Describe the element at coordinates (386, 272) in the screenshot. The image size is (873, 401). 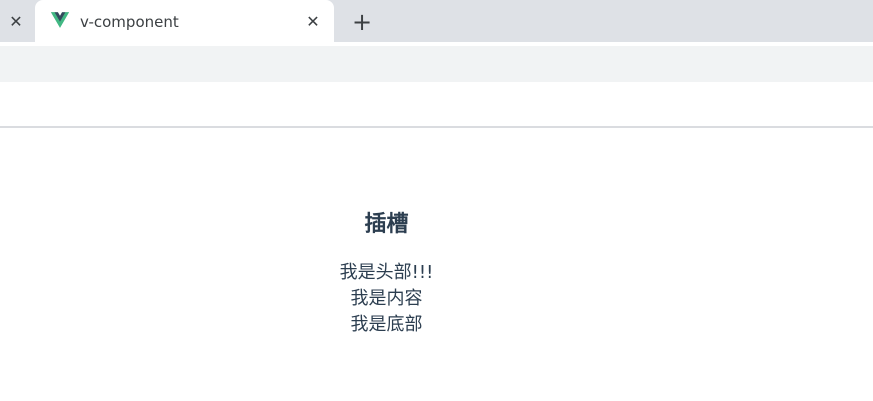
I see `slot-header-text: 我是头部!!!` at that location.